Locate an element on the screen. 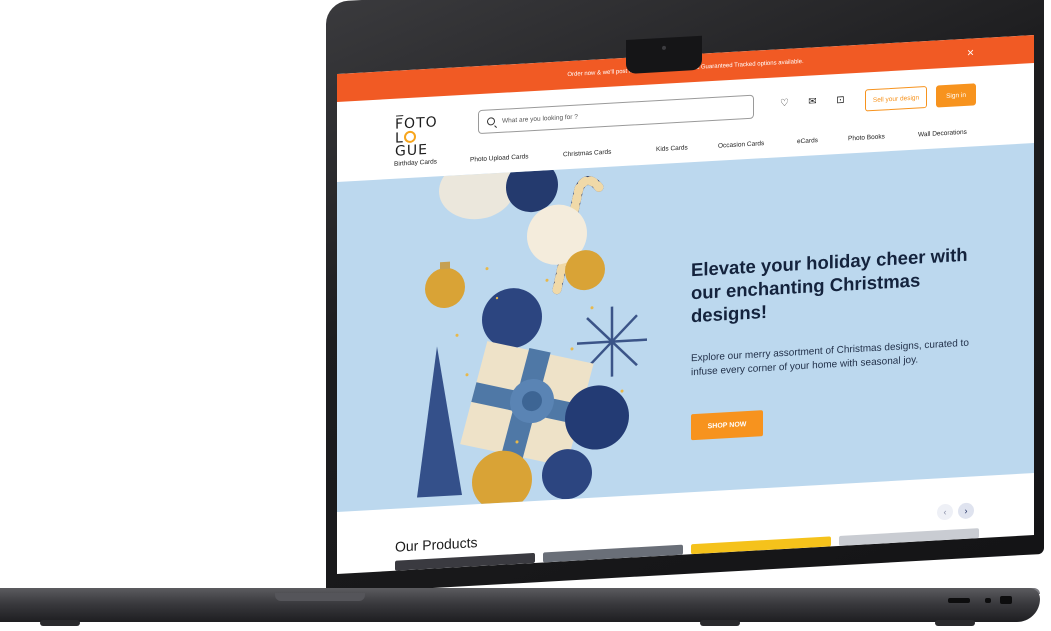  search-icon is located at coordinates (491, 121).